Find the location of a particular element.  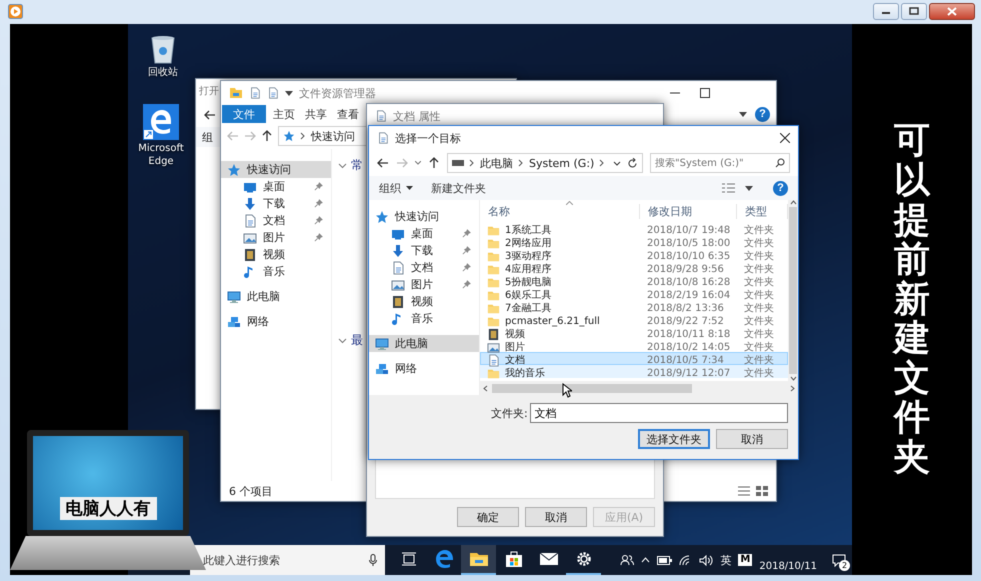

file-row: 我的音乐 2018/9/12 12:07 文件夹 is located at coordinates (634, 371).